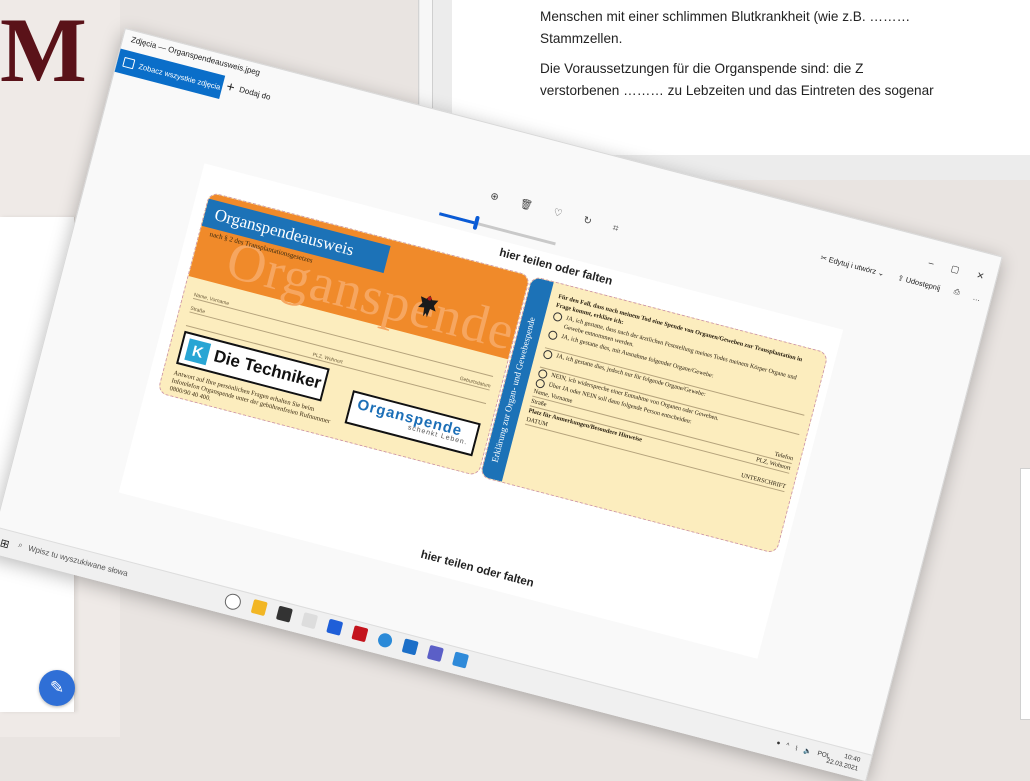 This screenshot has height=781, width=1030. I want to click on image-toolbar: ⊕ 🗑 ♡ ↻ ⌗, so click(554, 213).